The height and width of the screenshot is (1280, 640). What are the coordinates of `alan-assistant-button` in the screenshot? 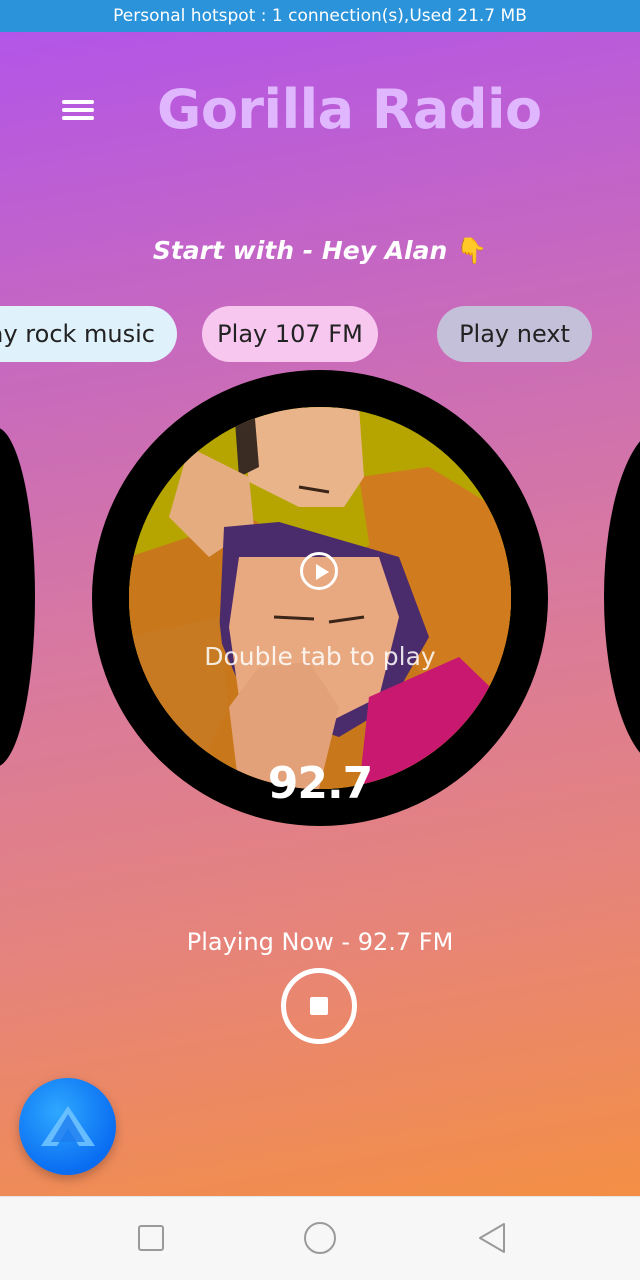 It's located at (67, 1126).